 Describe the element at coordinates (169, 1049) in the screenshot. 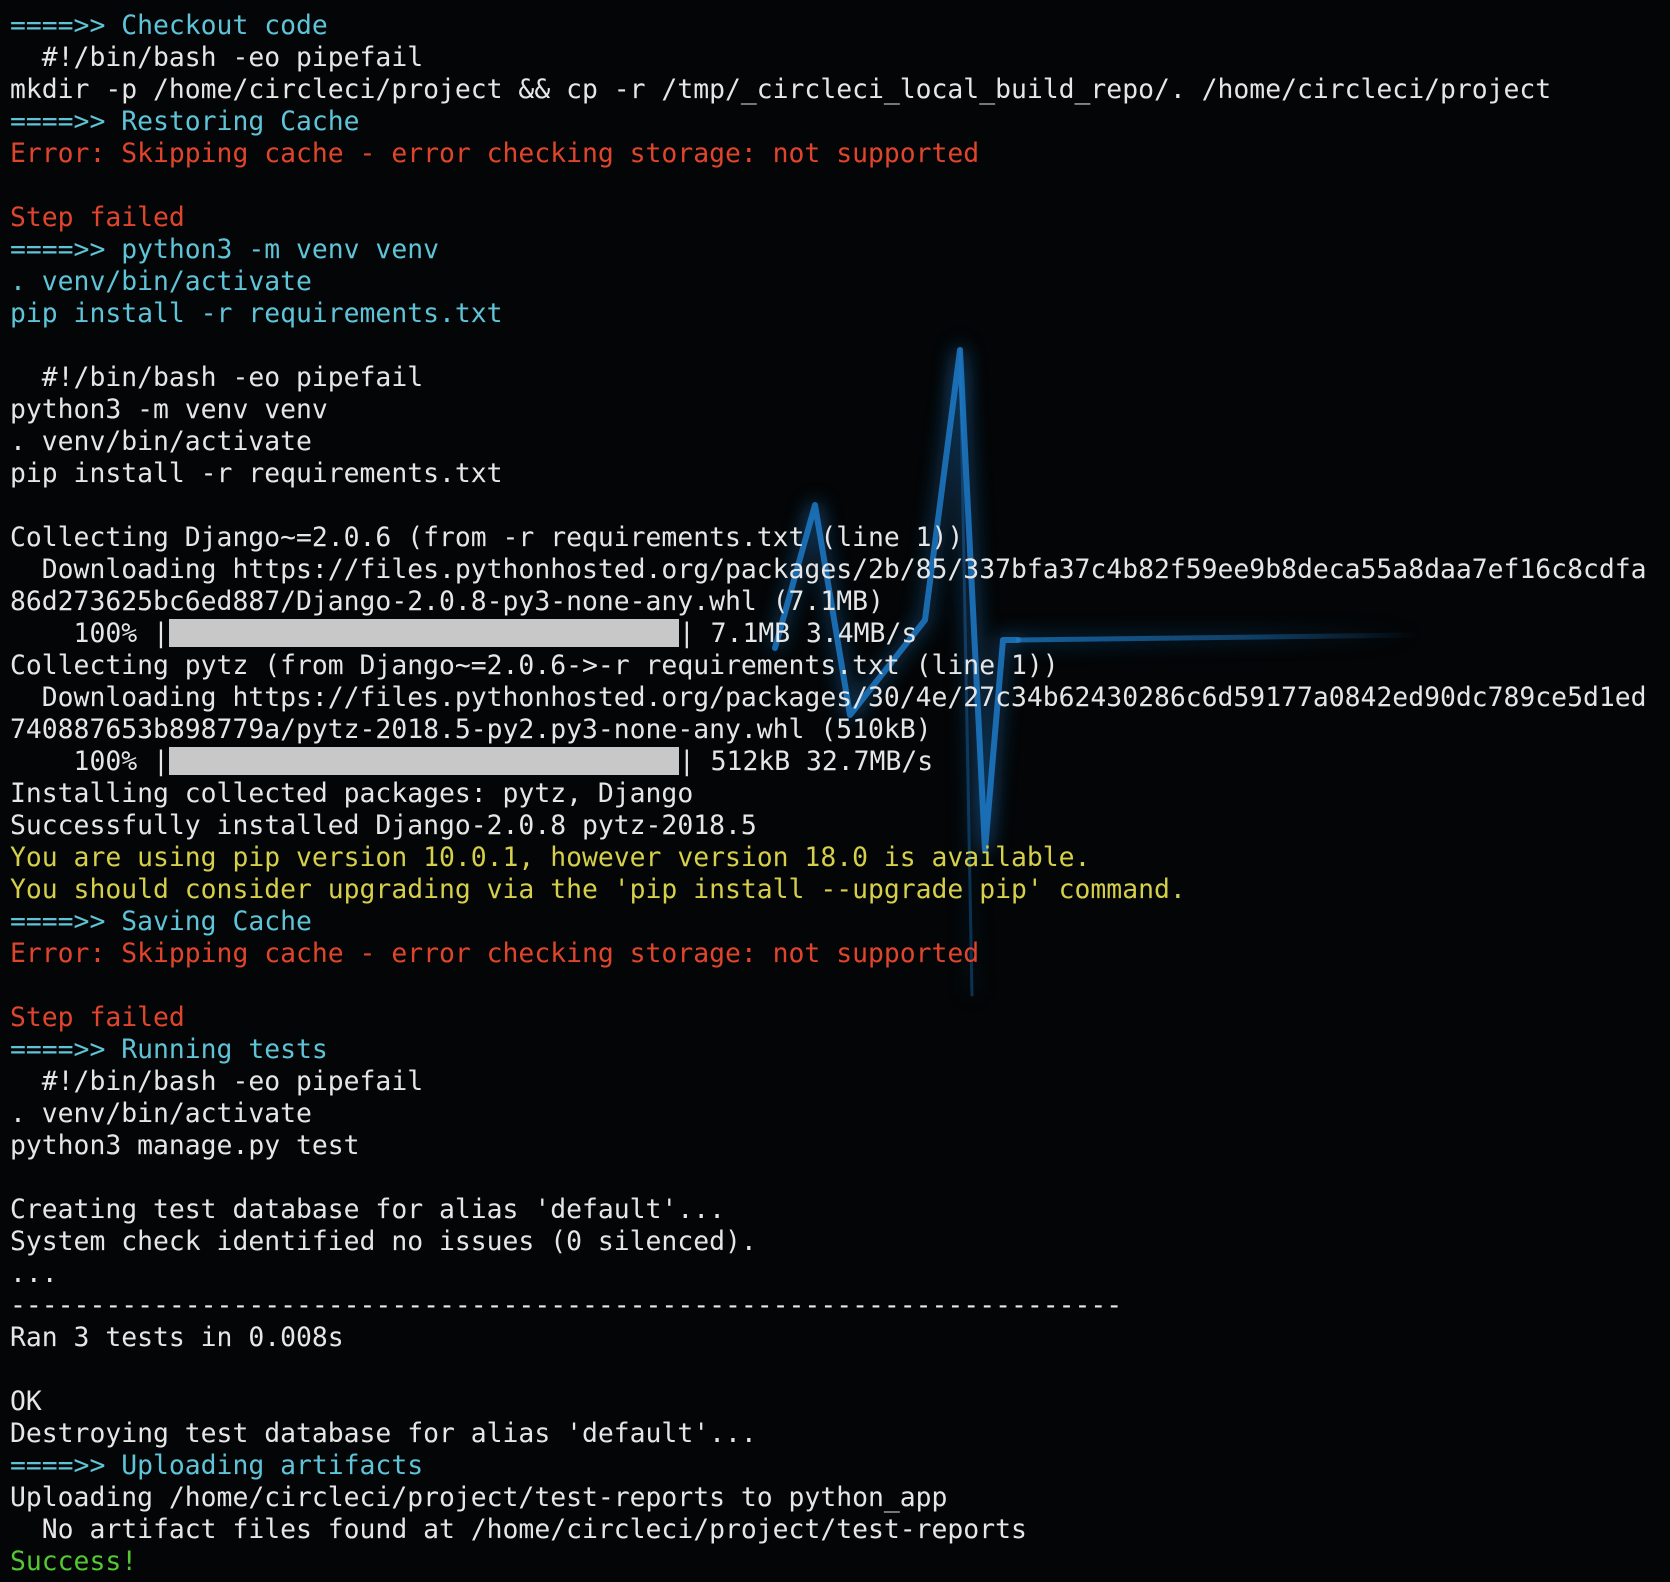

I see `output-line: ====>> Running tests` at that location.